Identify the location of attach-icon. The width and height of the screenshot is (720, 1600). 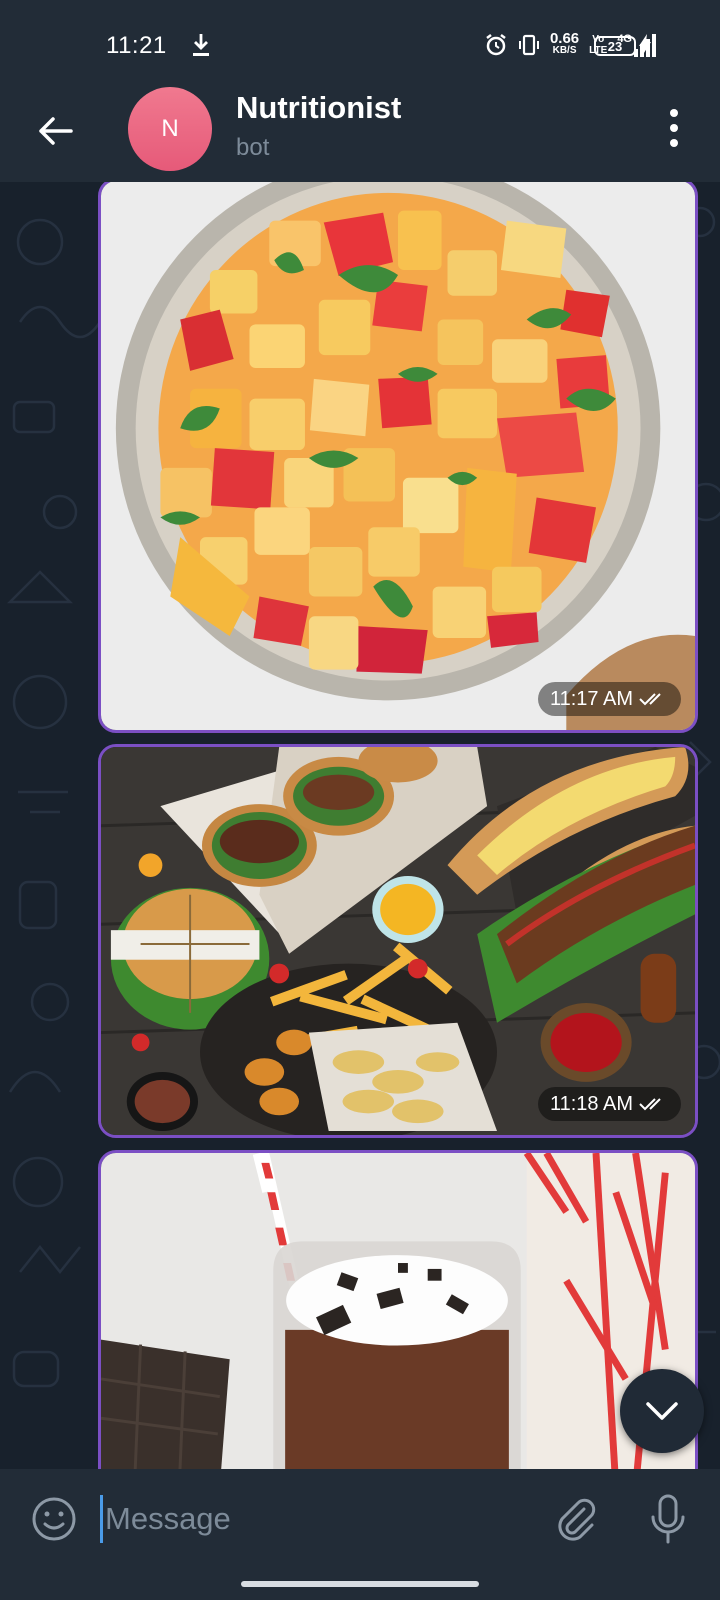
(576, 1519).